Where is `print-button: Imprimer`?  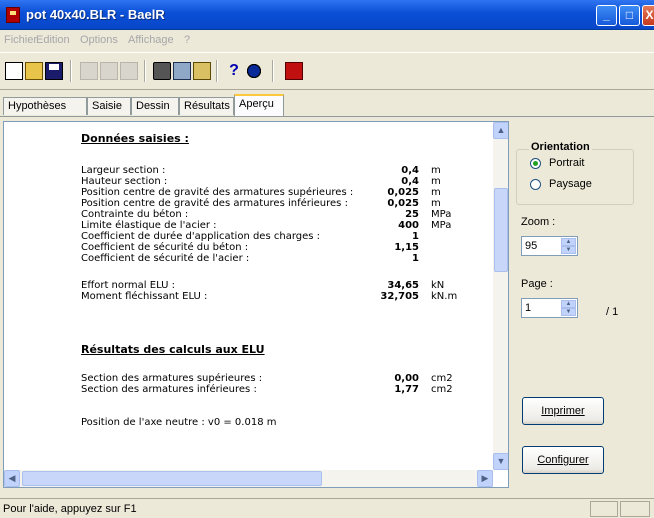
print-button: Imprimer is located at coordinates (563, 411).